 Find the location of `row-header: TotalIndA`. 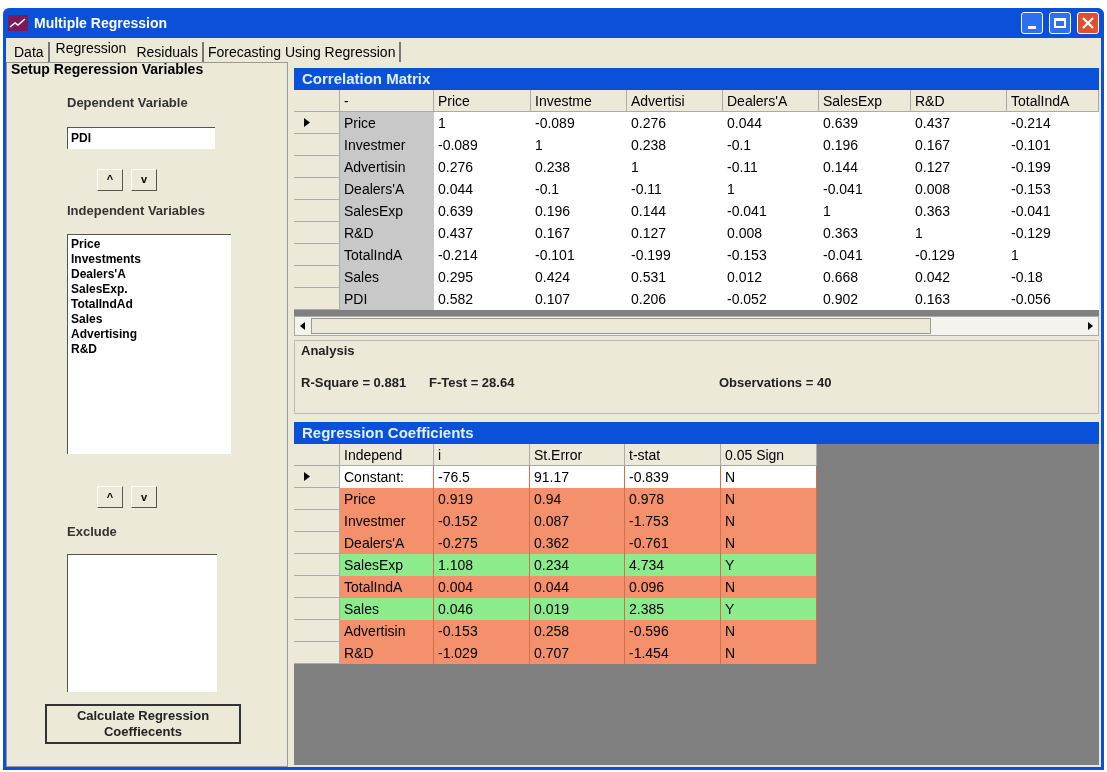

row-header: TotalIndA is located at coordinates (387, 255).